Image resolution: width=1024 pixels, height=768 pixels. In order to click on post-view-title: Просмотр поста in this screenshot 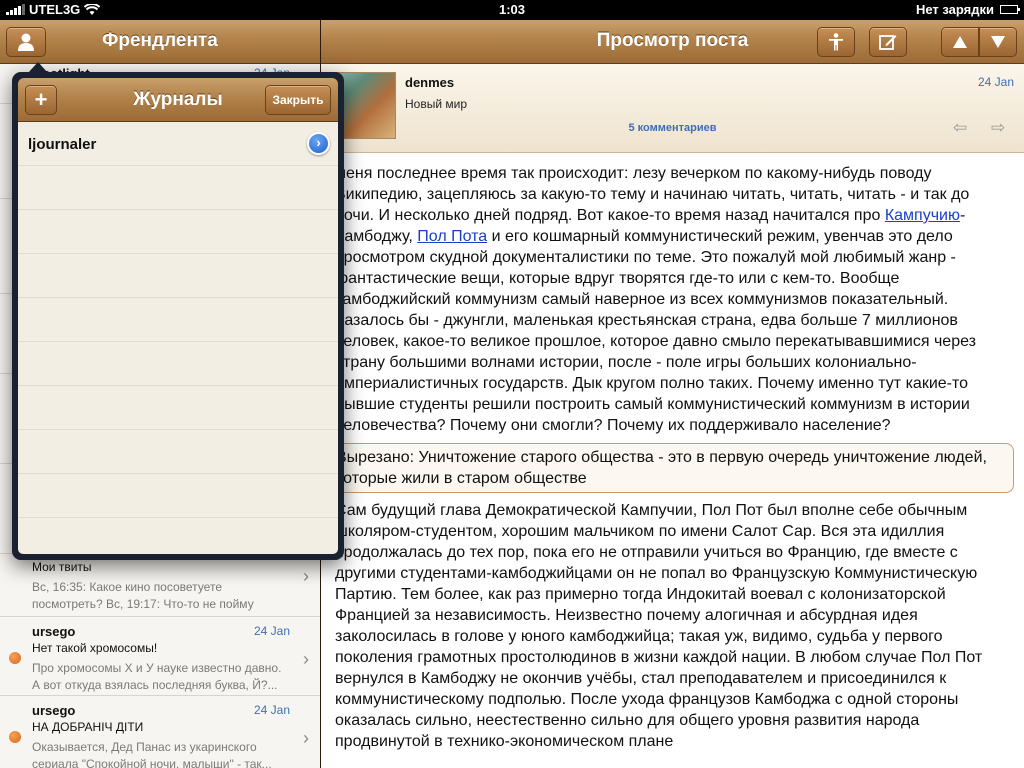, I will do `click(672, 40)`.